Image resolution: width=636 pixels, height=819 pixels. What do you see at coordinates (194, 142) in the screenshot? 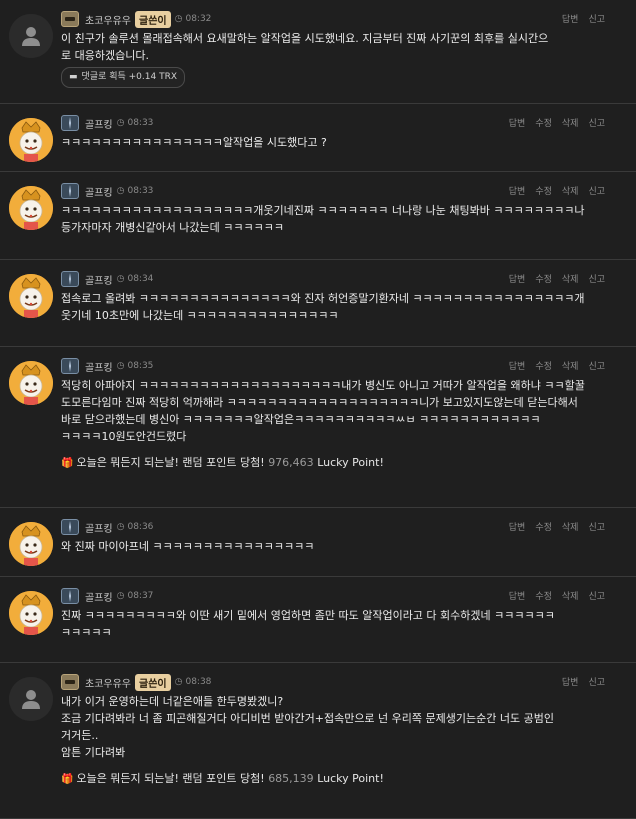
I see `comment-text-line: ㅋㅋㅋㅋㅋㅋㅋㅋㅋㅋㅋㅋㅋㅋㅋㅋ알작업을 시도했다고 ?` at bounding box center [194, 142].